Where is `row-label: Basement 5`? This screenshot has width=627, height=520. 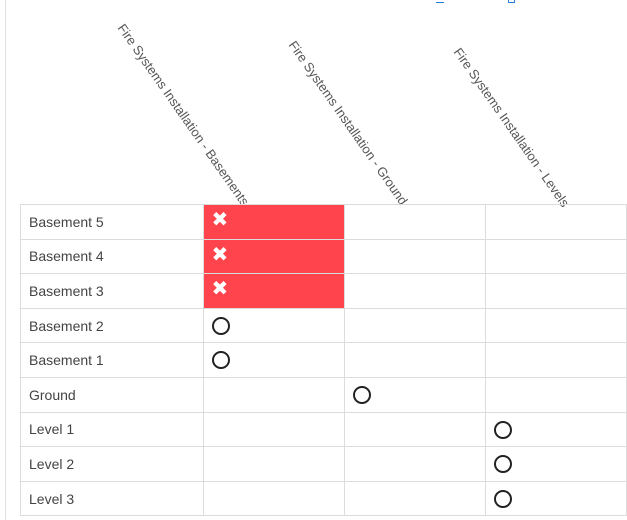 row-label: Basement 5 is located at coordinates (112, 222).